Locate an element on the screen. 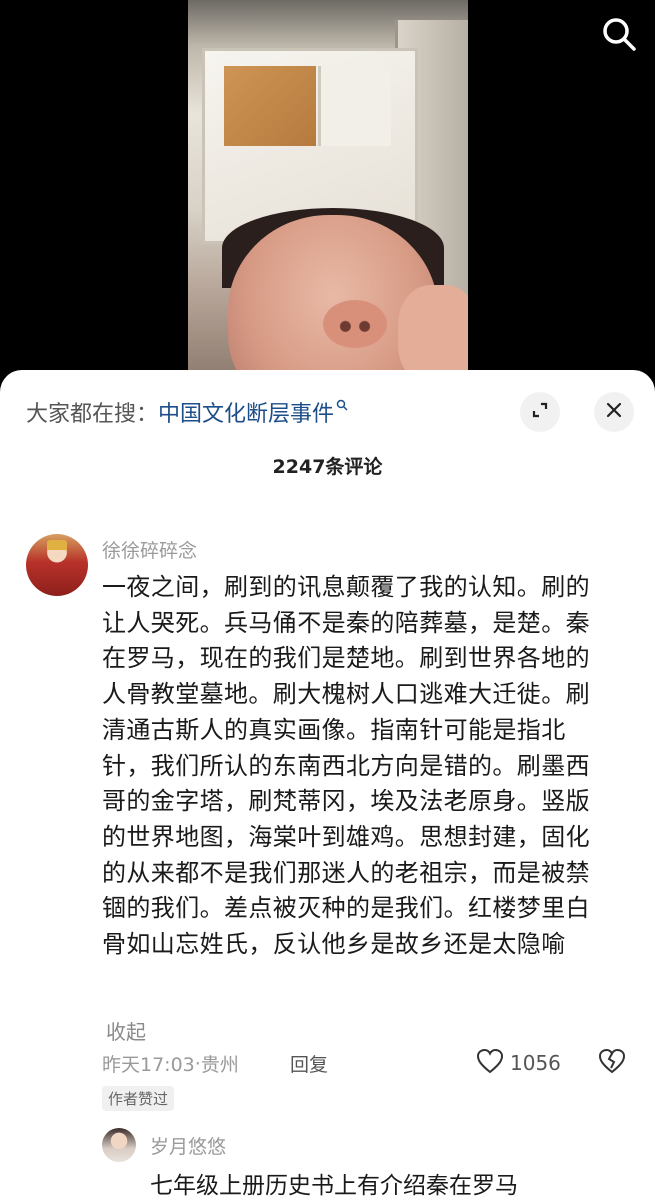  person-hand is located at coordinates (433, 332).